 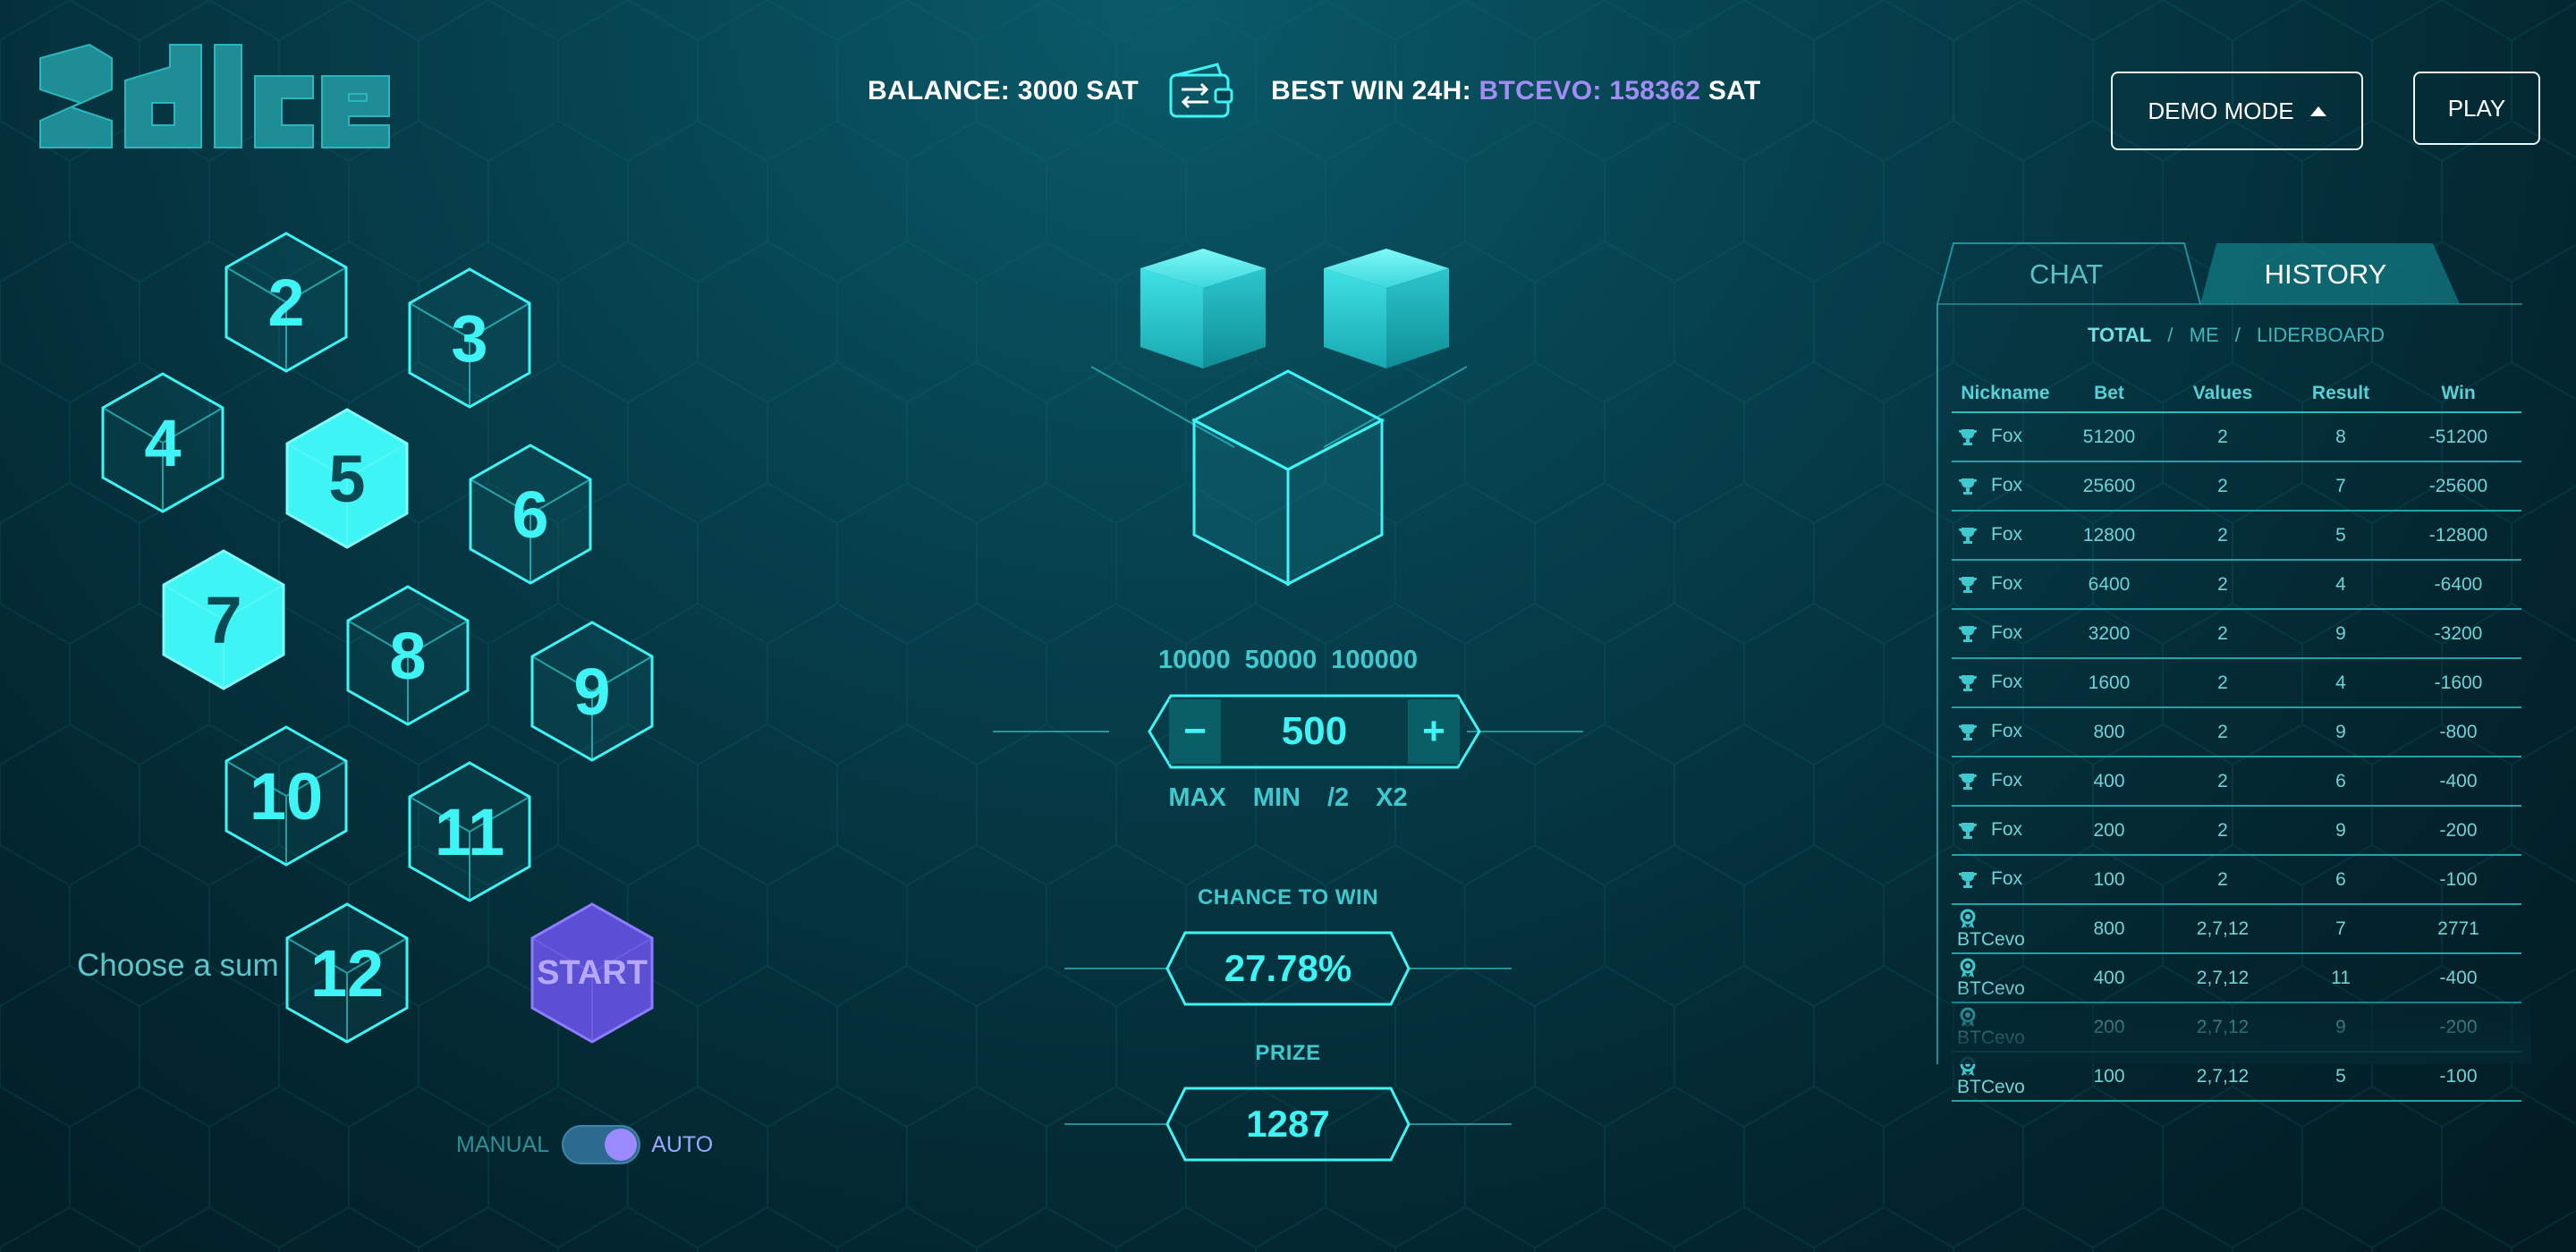 What do you see at coordinates (407, 655) in the screenshot?
I see `sum-hex-8: 8` at bounding box center [407, 655].